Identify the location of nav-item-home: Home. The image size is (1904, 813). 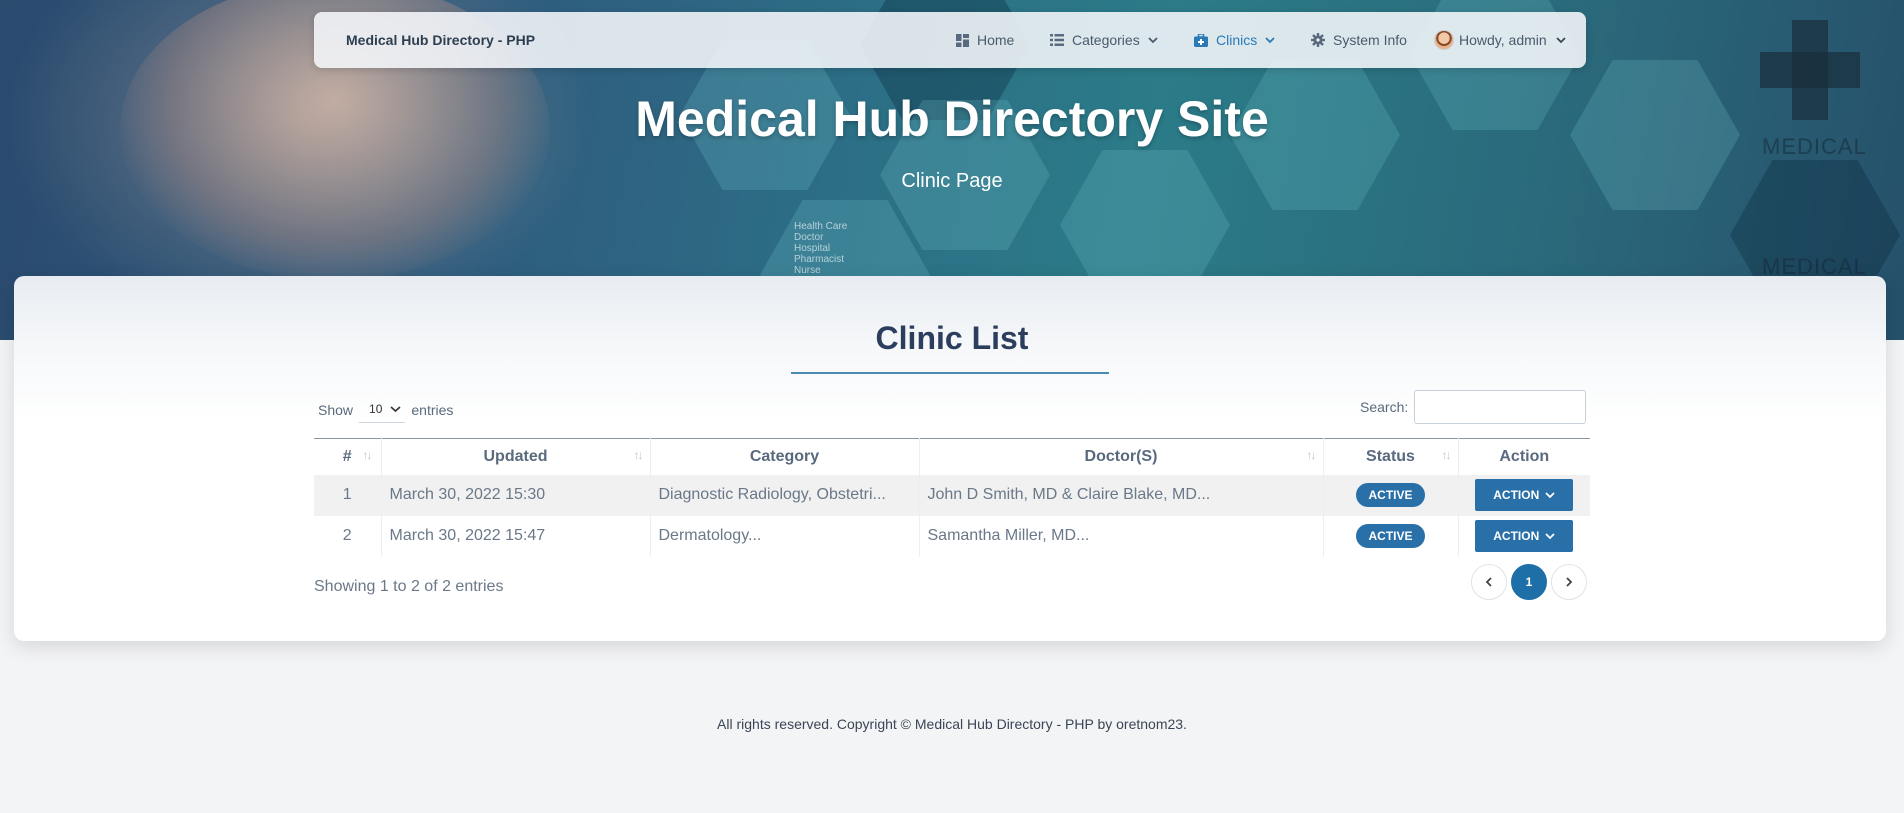
(985, 40).